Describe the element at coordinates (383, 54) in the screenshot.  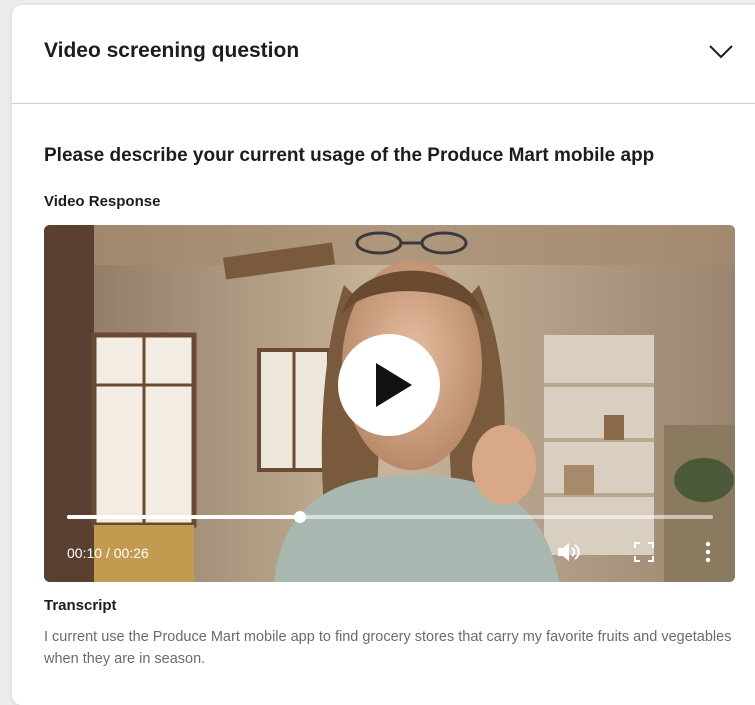
I see `card-header: Video screening question` at that location.